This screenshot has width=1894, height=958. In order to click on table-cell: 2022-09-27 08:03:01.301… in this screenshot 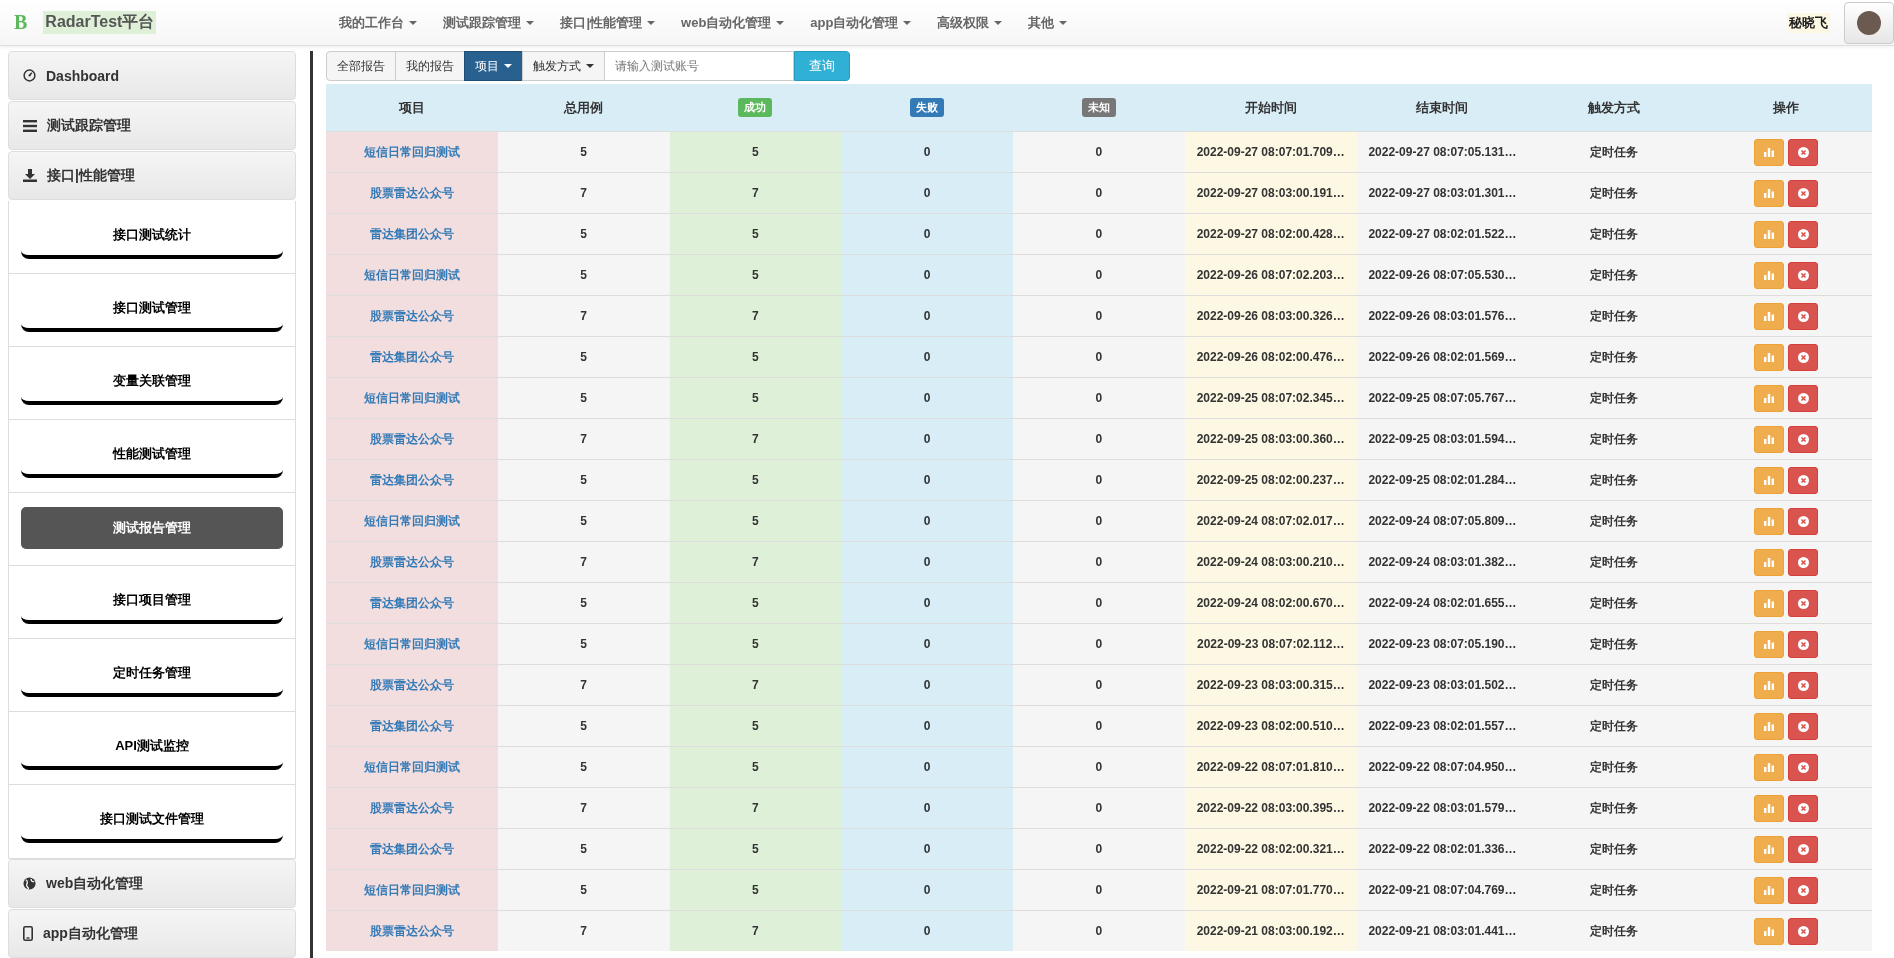, I will do `click(1442, 193)`.